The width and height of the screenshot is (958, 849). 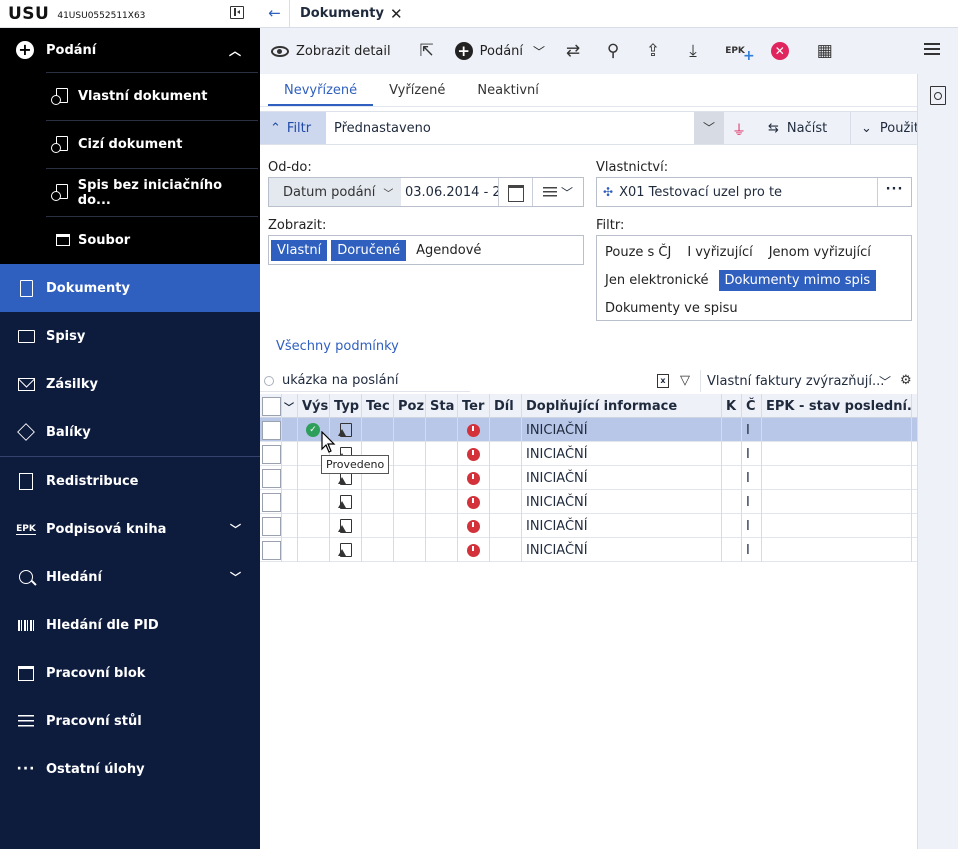 I want to click on date-preset-menu: ﹀, so click(x=558, y=192).